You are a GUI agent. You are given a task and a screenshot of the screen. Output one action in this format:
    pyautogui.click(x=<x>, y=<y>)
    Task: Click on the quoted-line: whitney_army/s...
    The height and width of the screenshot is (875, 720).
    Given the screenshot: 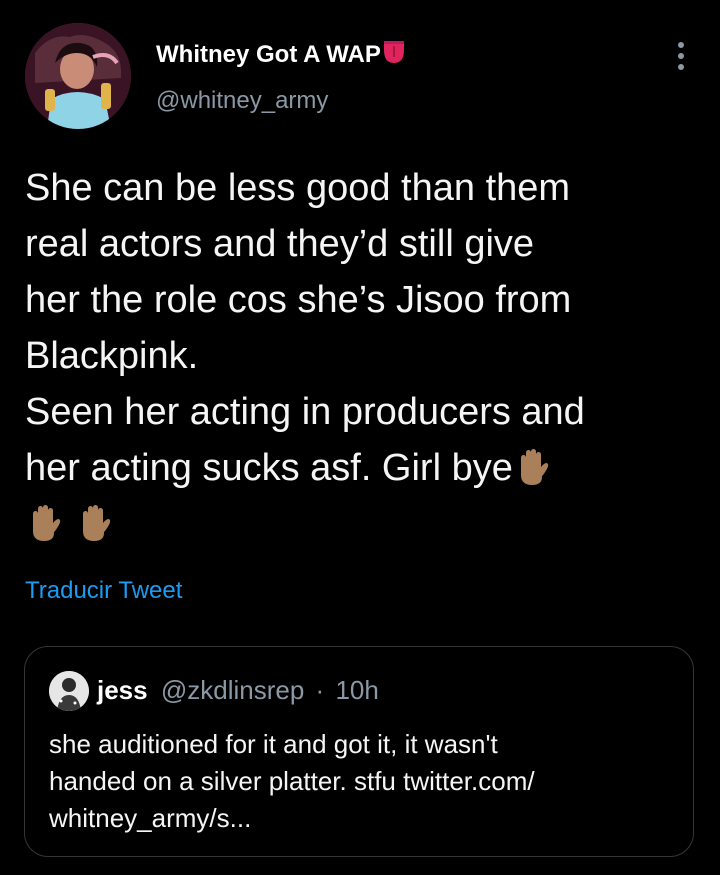 What is the action you would take?
    pyautogui.click(x=150, y=818)
    